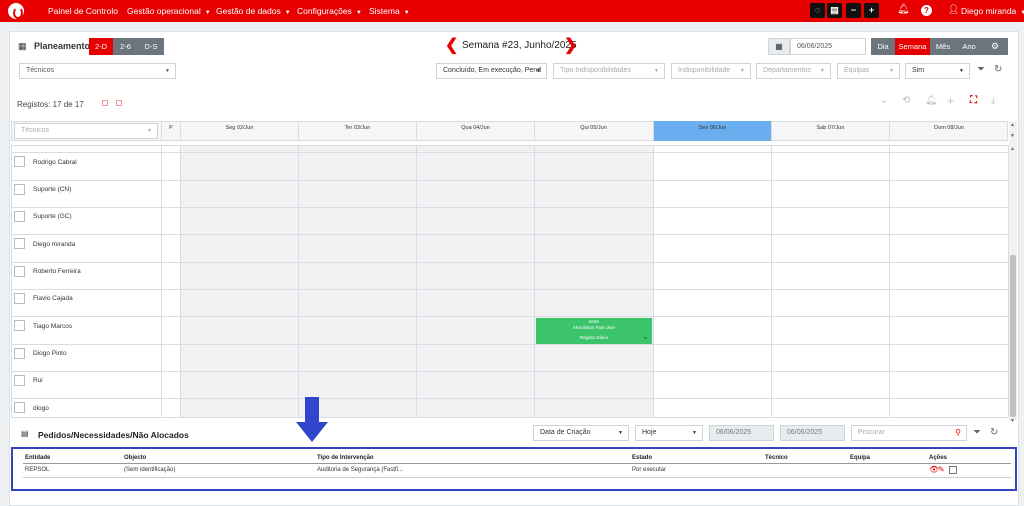 The image size is (1024, 506). Describe the element at coordinates (871, 10) in the screenshot. I see `plus-icon: +` at that location.